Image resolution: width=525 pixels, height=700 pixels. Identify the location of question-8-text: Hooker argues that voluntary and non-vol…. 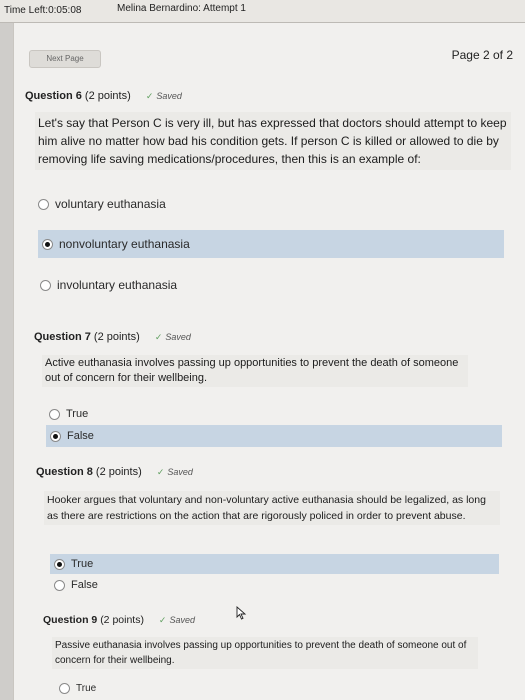
(272, 508).